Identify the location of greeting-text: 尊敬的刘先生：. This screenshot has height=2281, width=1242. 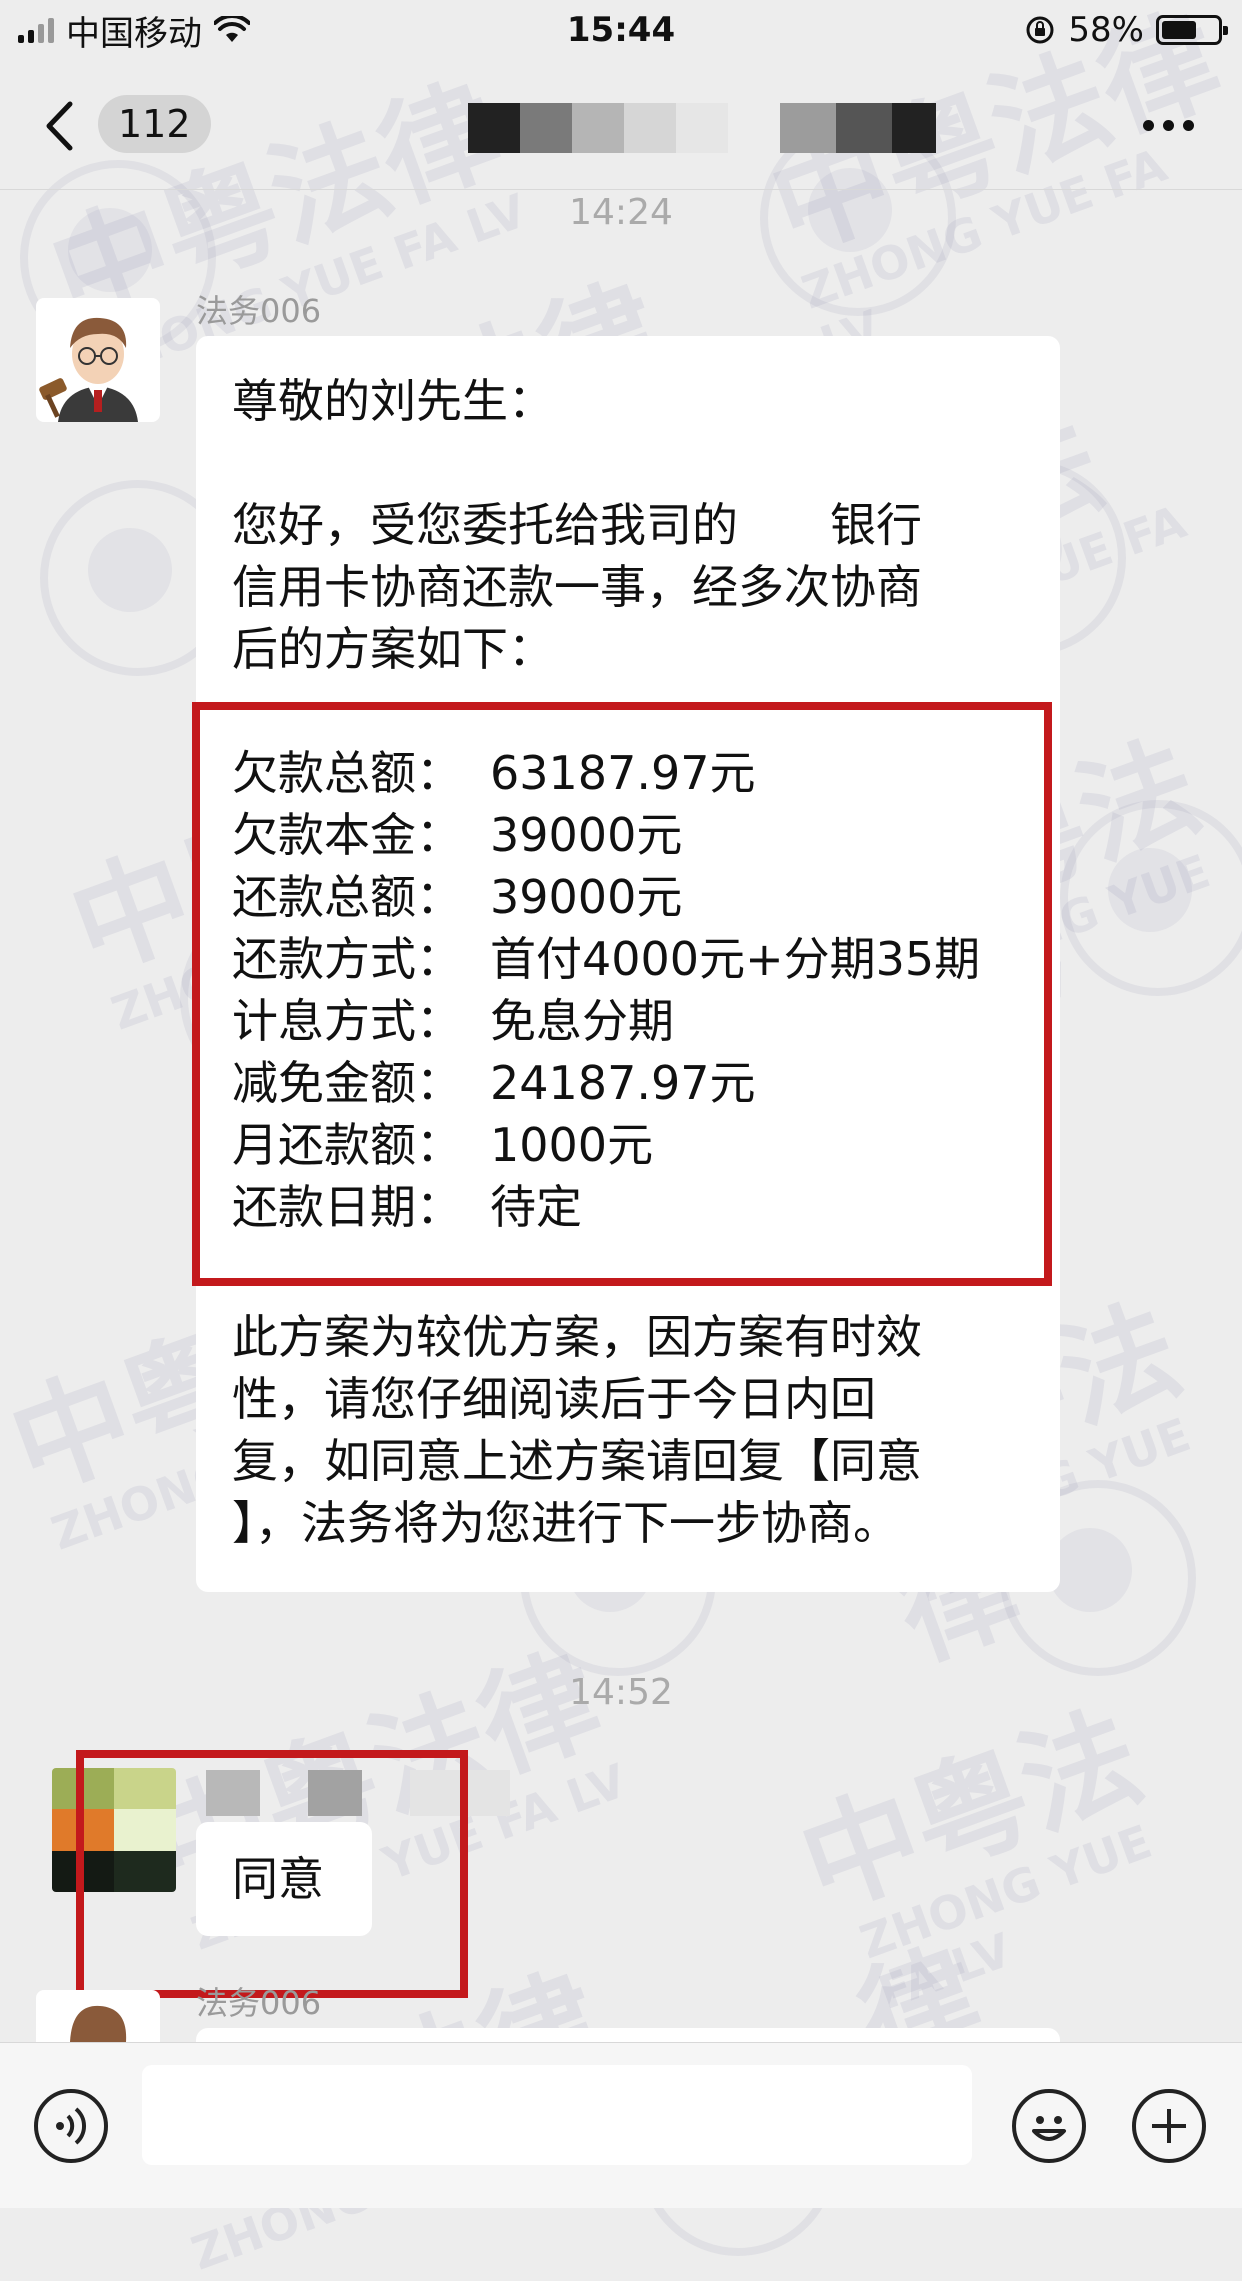
(393, 401).